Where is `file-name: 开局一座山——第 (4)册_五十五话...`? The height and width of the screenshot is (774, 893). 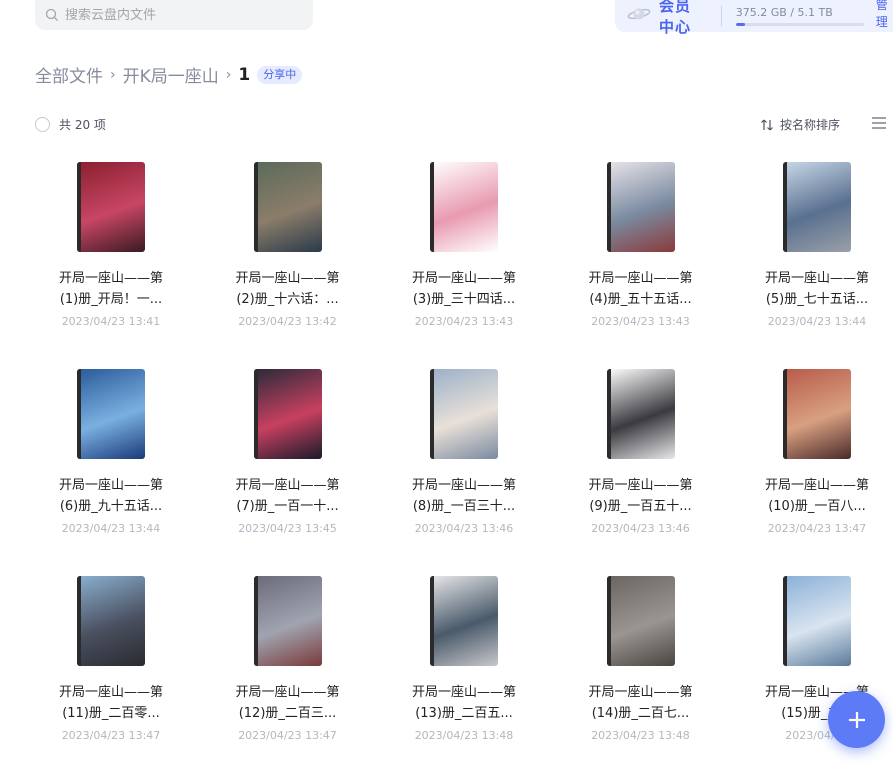
file-name: 开局一座山——第 (4)册_五十五话... is located at coordinates (641, 289).